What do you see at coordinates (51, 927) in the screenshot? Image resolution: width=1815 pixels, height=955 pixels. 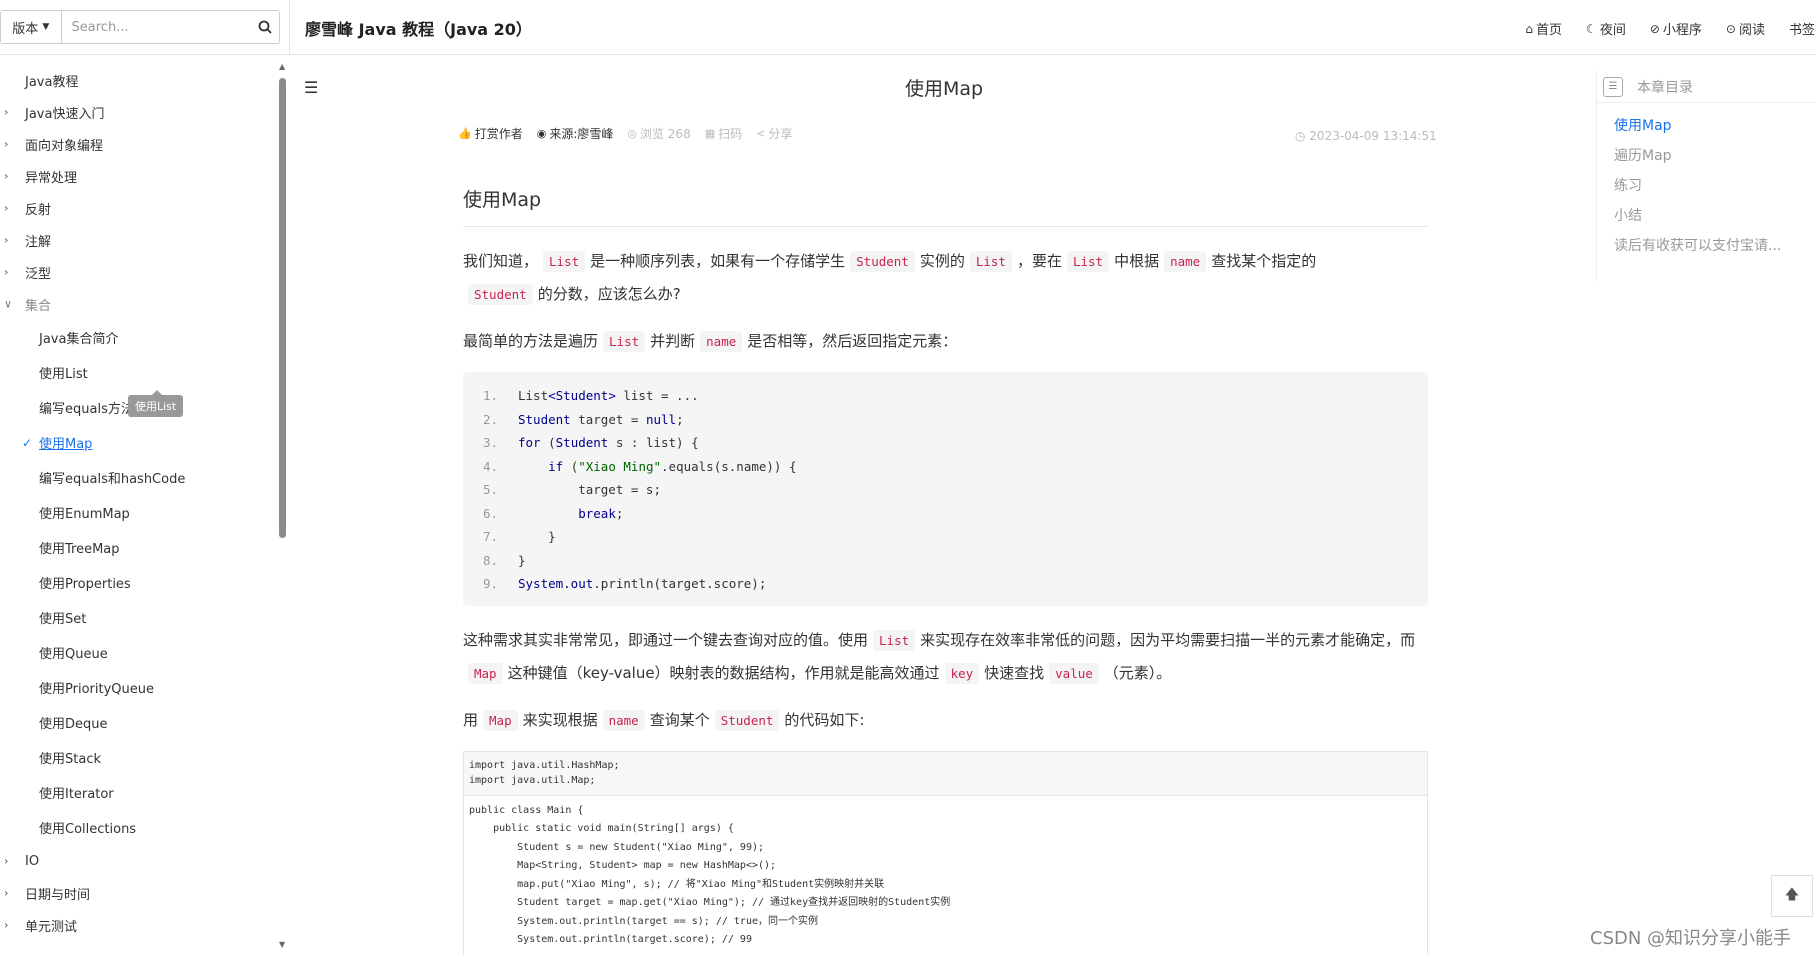 I see `sidebar-item-label: 单元测试` at bounding box center [51, 927].